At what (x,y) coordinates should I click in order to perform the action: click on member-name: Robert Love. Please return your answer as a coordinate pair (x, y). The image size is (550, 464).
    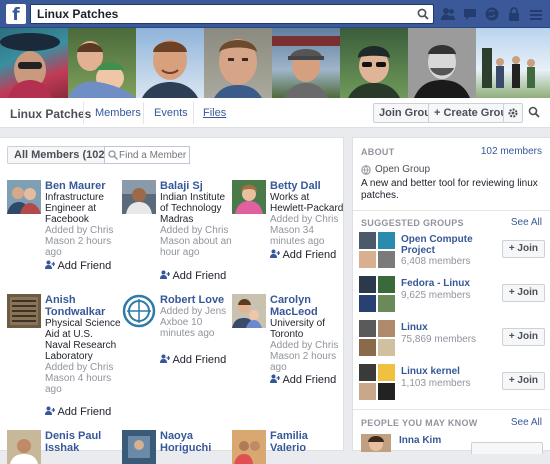
    Looking at the image, I should click on (198, 300).